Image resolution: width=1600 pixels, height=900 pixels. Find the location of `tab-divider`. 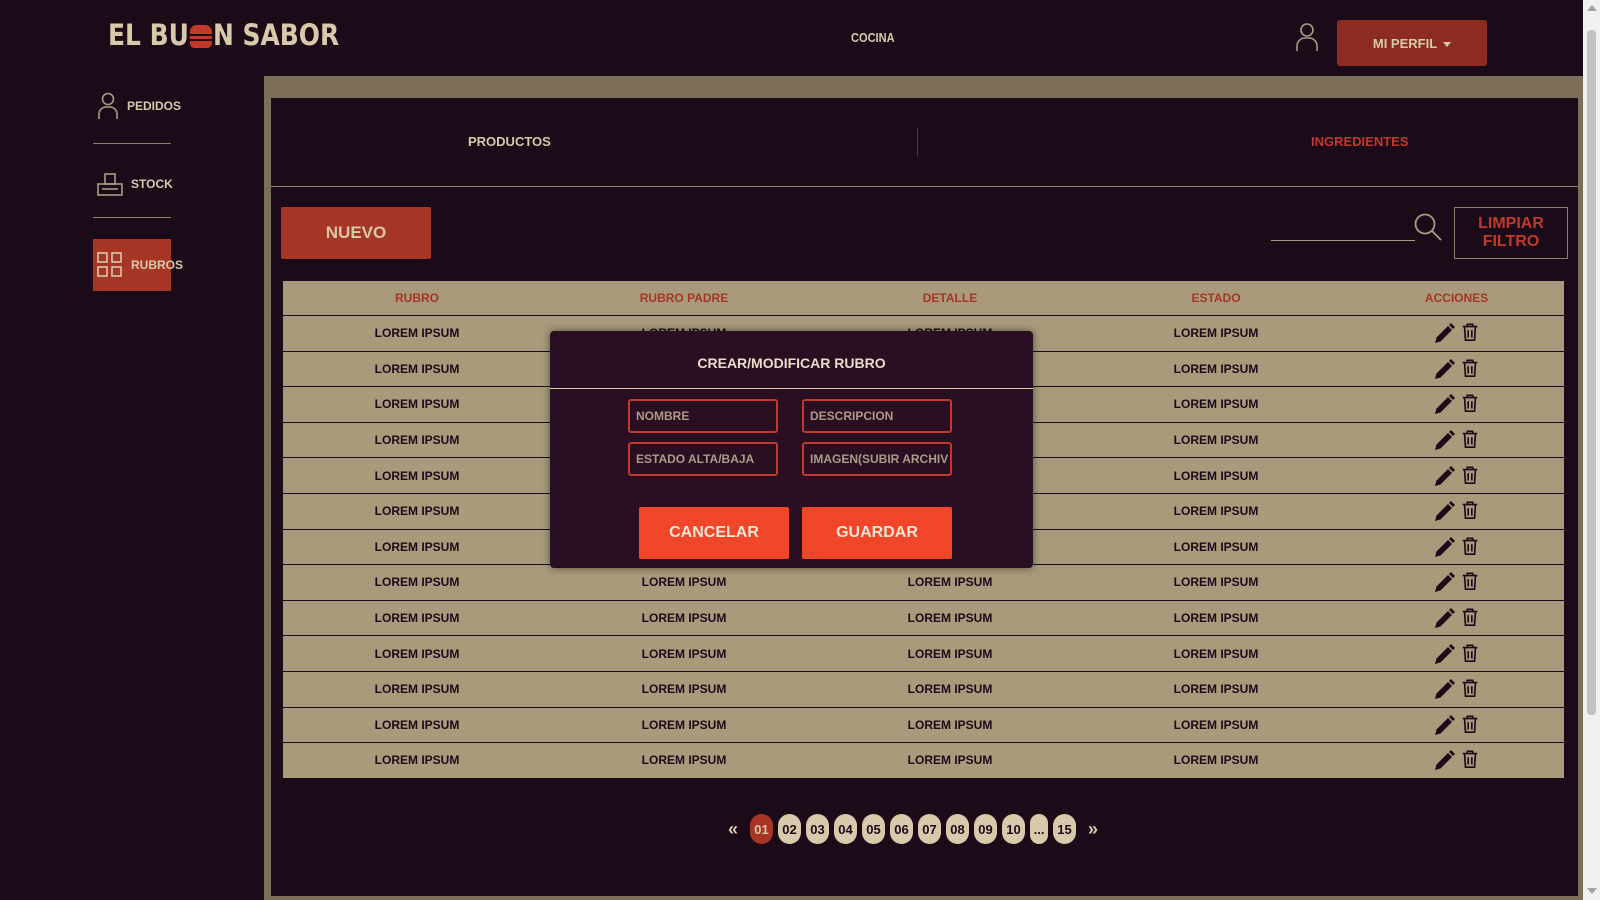

tab-divider is located at coordinates (917, 142).